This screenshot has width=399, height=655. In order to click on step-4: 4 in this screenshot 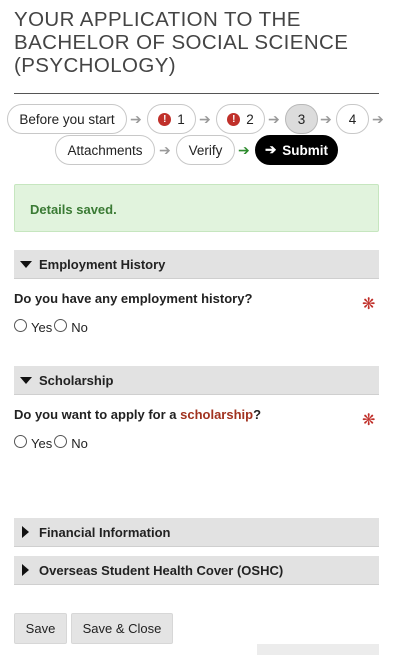, I will do `click(352, 119)`.